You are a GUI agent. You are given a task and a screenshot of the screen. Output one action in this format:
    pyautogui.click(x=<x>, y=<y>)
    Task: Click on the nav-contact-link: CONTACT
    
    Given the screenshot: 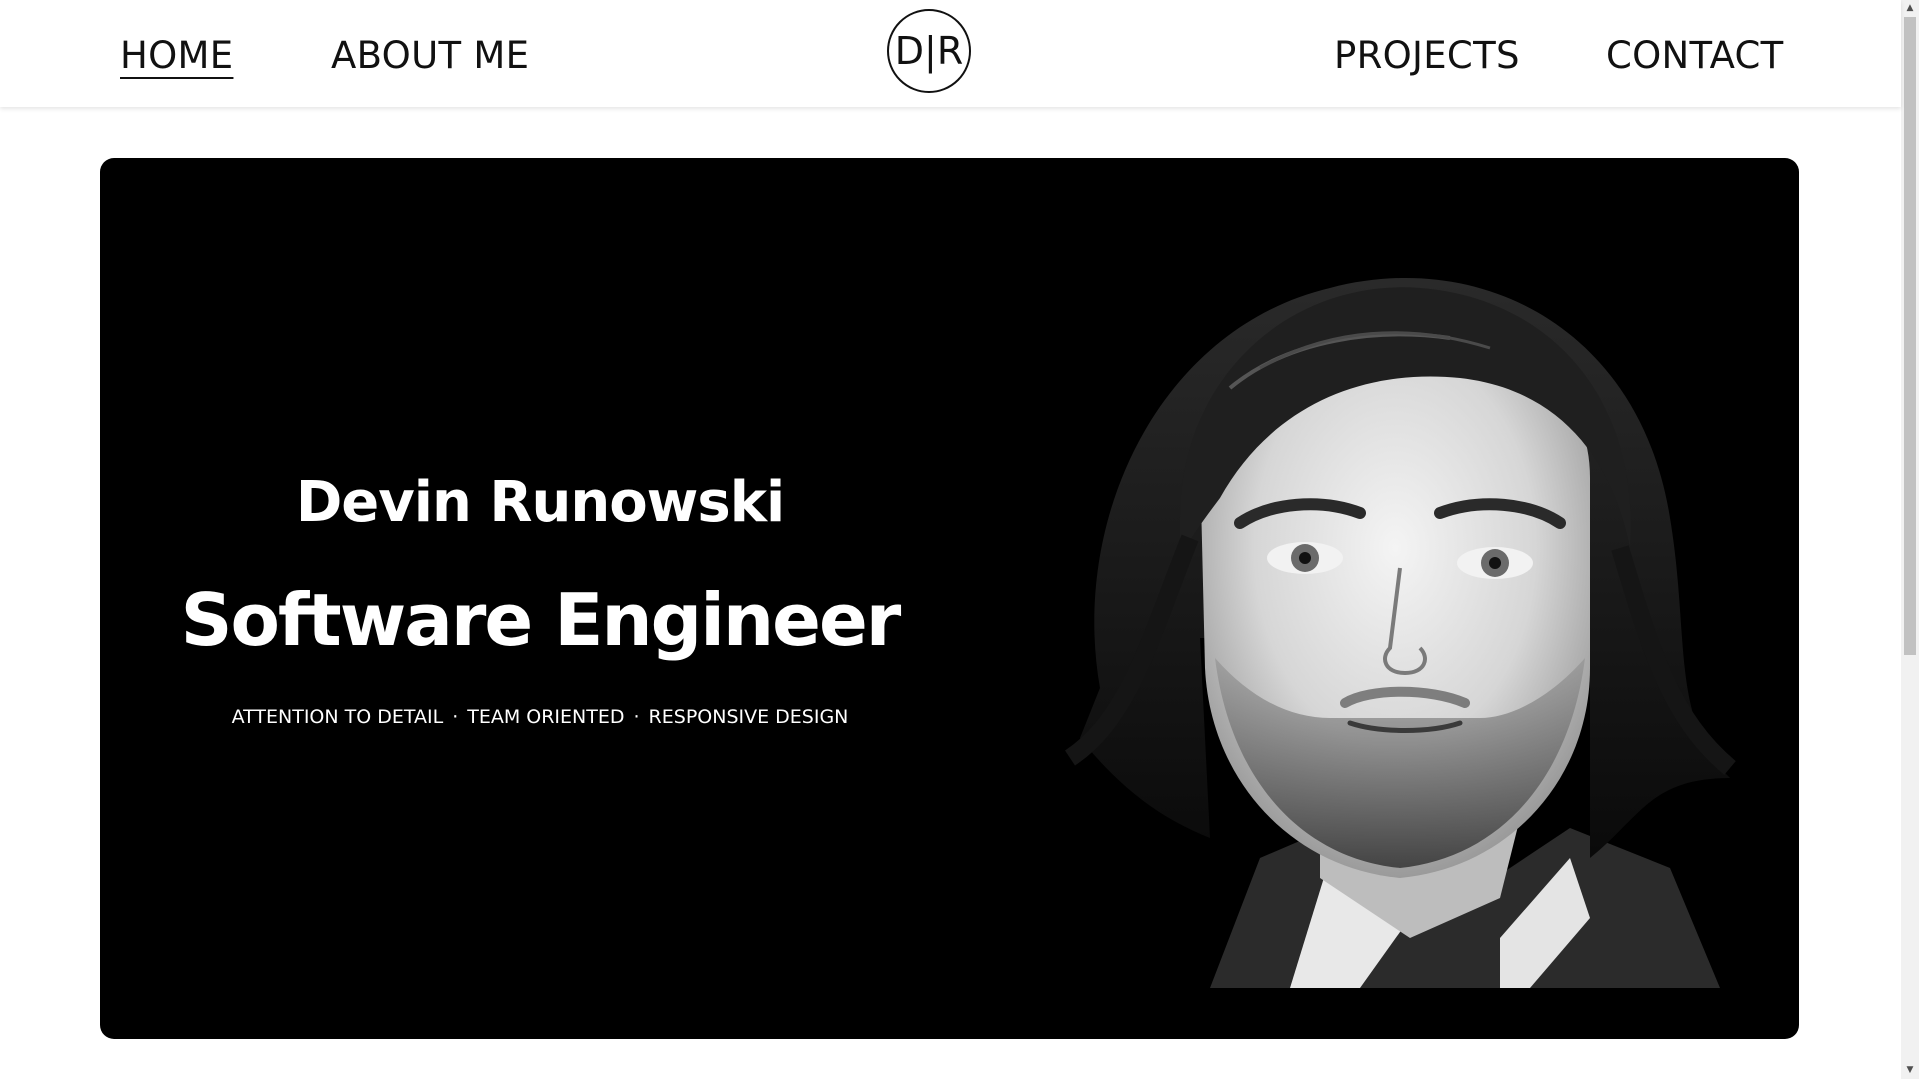 What is the action you would take?
    pyautogui.click(x=1695, y=56)
    